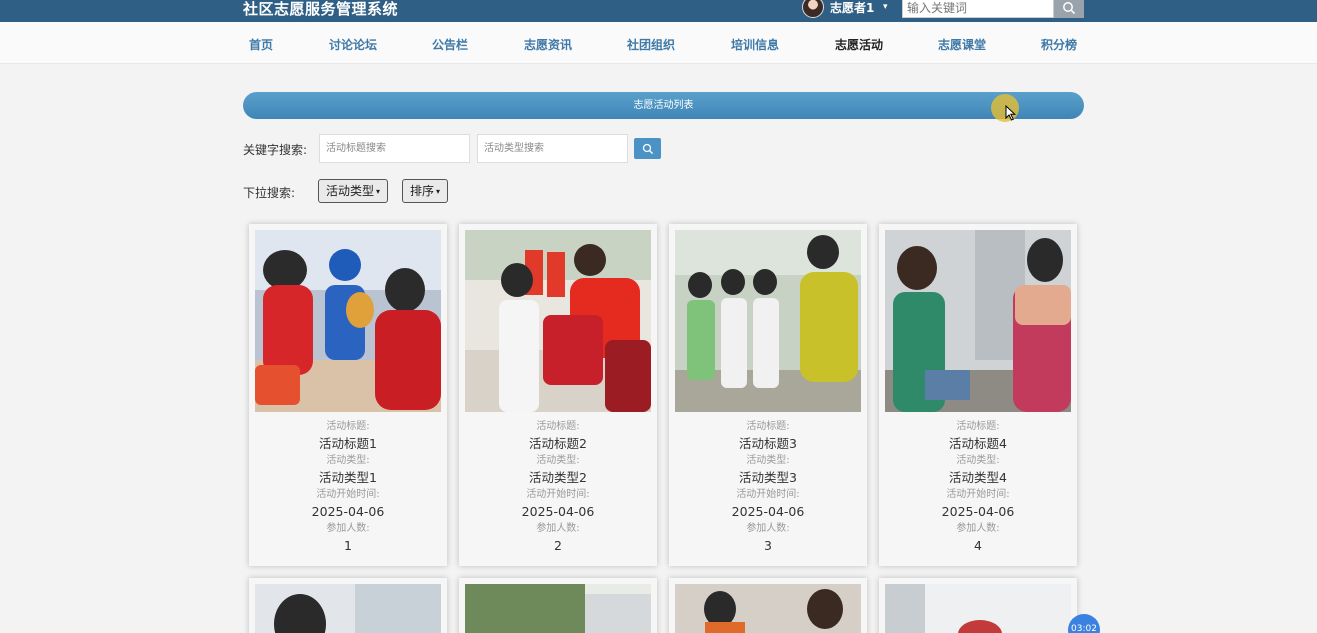 Image resolution: width=1317 pixels, height=633 pixels. Describe the element at coordinates (269, 193) in the screenshot. I see `dropdown-search-label: 下拉搜索:` at that location.